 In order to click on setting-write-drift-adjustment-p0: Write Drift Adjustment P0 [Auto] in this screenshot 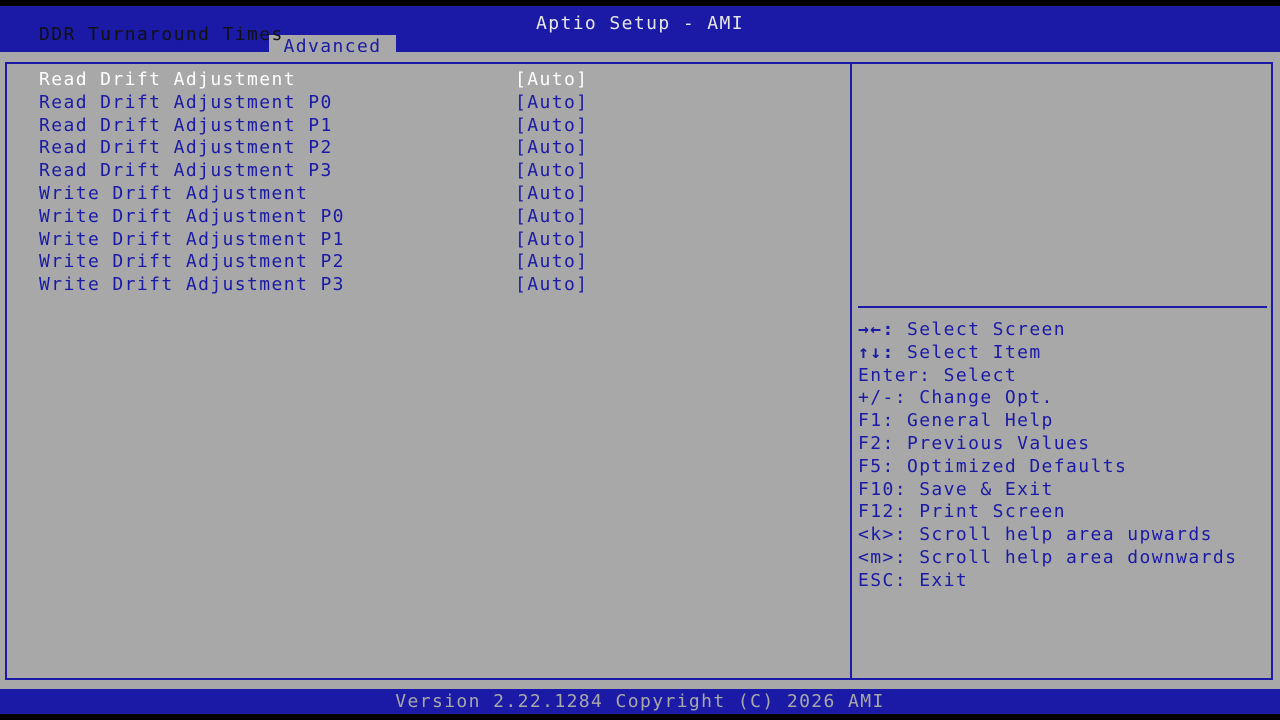, I will do `click(329, 217)`.